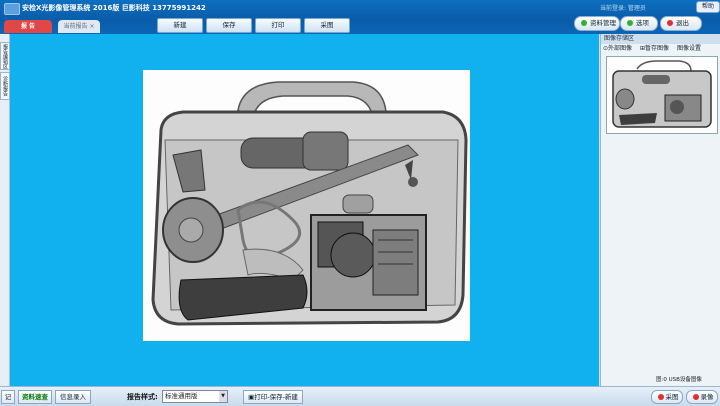 The image size is (720, 406). Describe the element at coordinates (656, 48) in the screenshot. I see `temp-image-button: ⊞暂存图像` at that location.